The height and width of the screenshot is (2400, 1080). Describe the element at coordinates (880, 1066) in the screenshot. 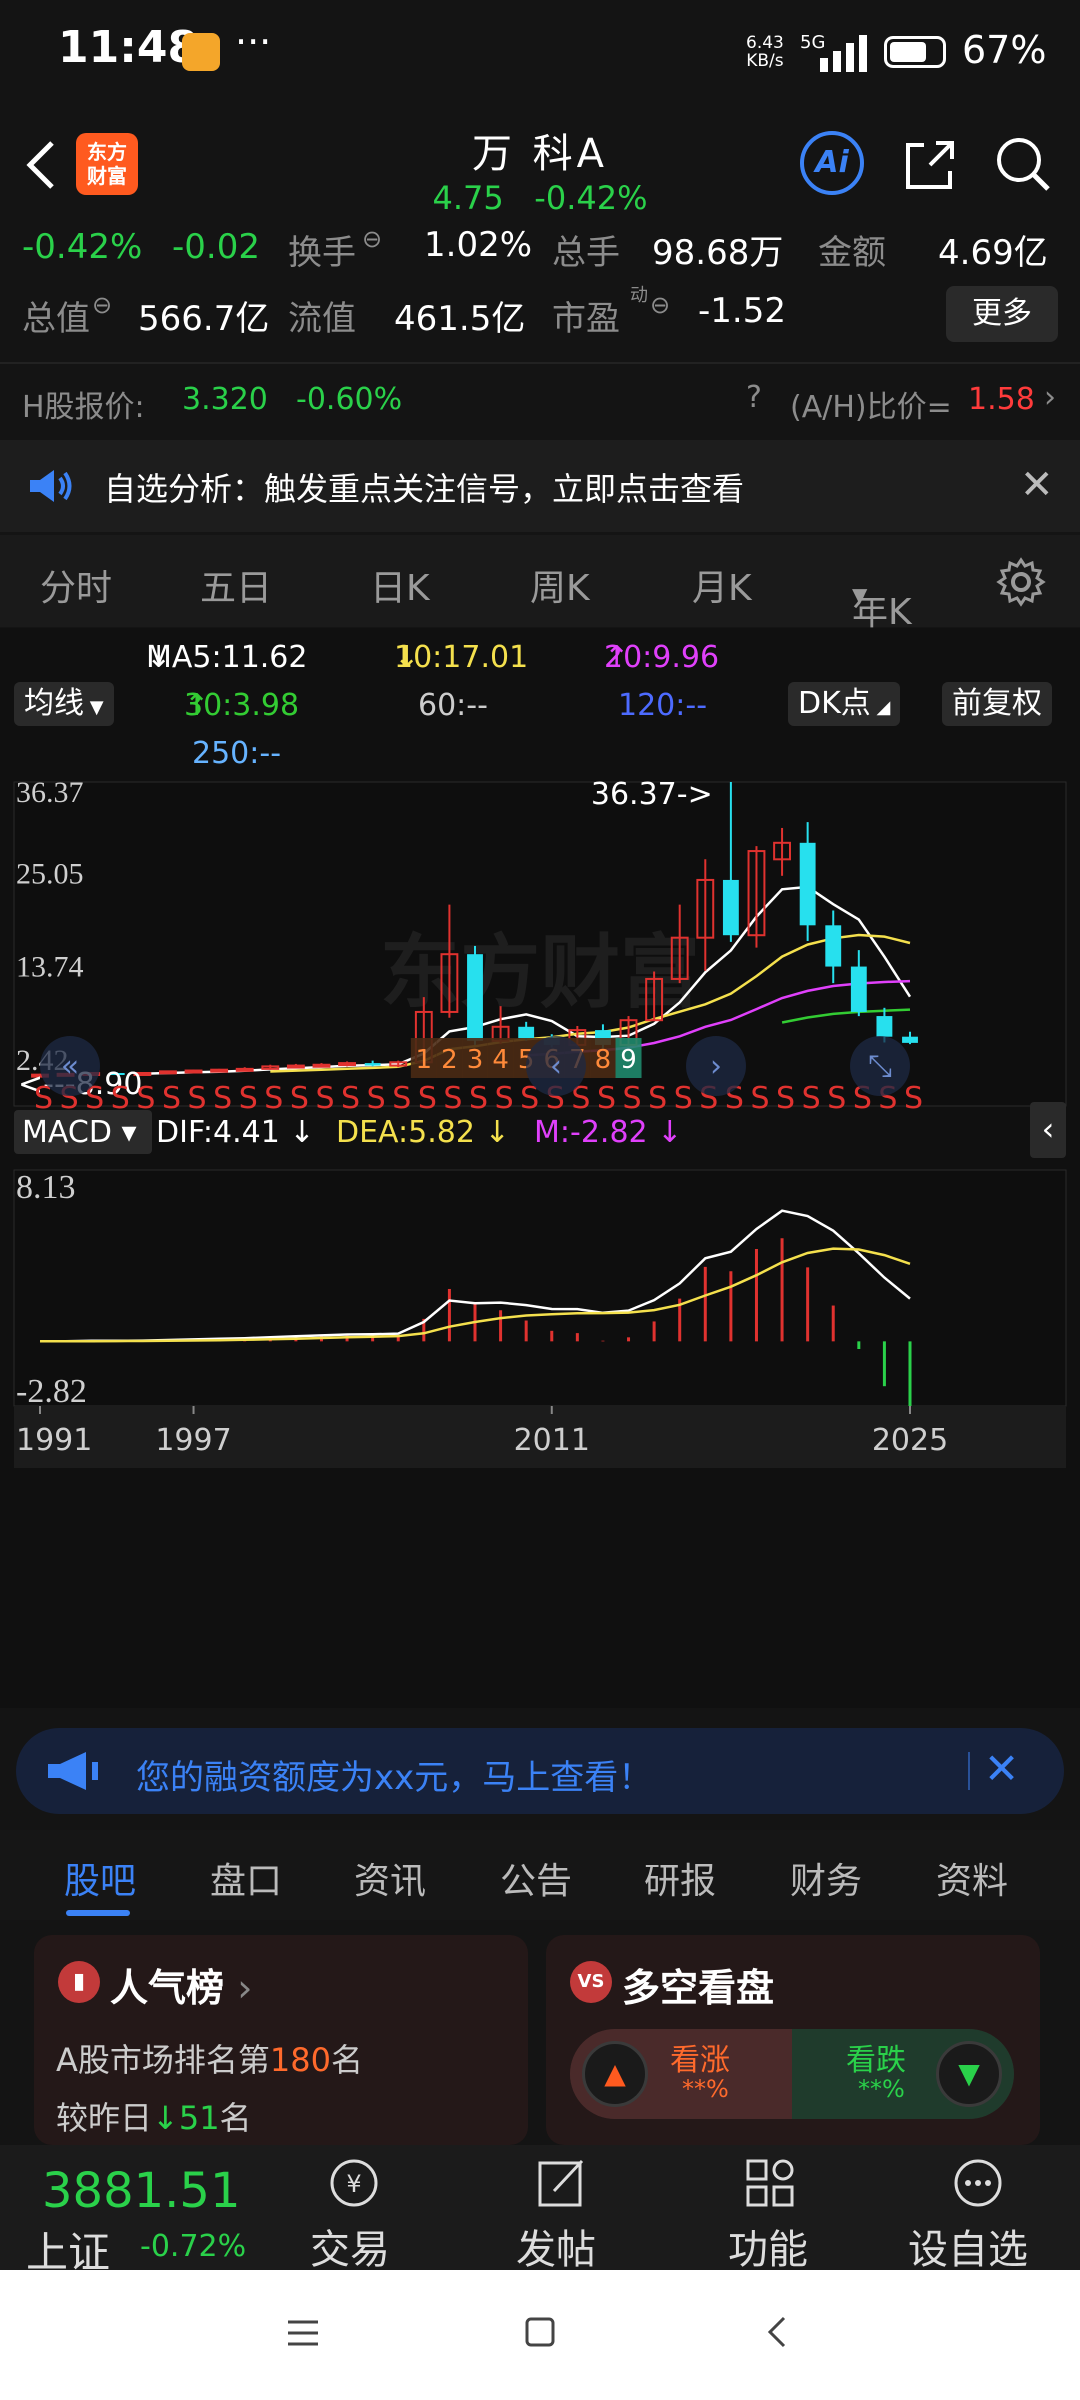

I see `expand-icon-glyph: ⤡` at that location.